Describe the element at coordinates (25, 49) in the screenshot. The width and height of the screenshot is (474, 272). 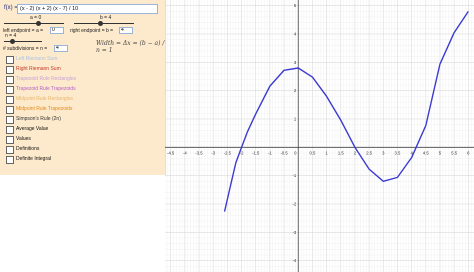
I see `subdivisions-label: # subdivisions = n =` at that location.